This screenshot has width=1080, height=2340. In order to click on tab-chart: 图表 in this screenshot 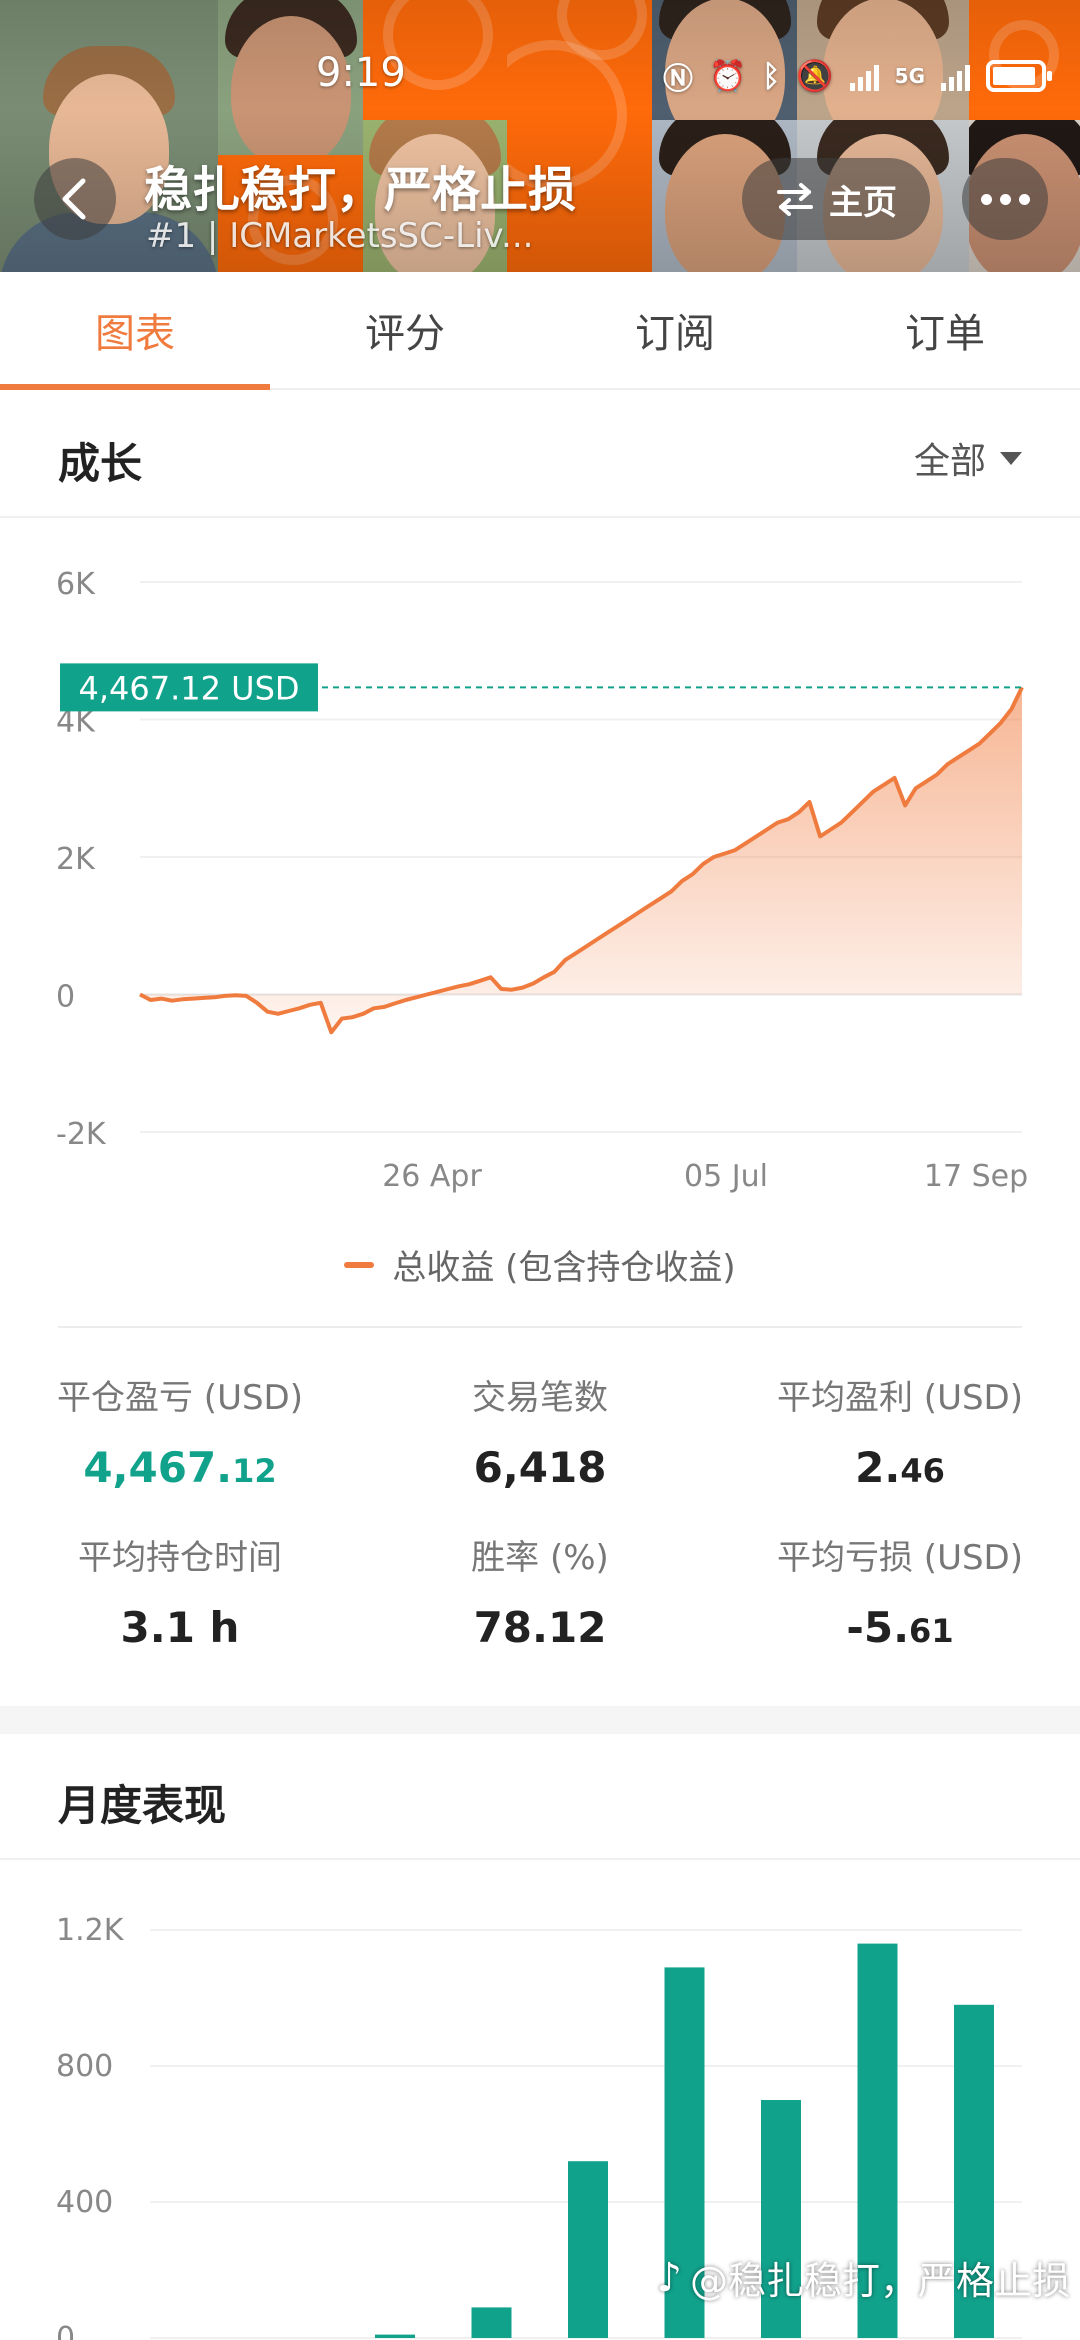, I will do `click(135, 331)`.